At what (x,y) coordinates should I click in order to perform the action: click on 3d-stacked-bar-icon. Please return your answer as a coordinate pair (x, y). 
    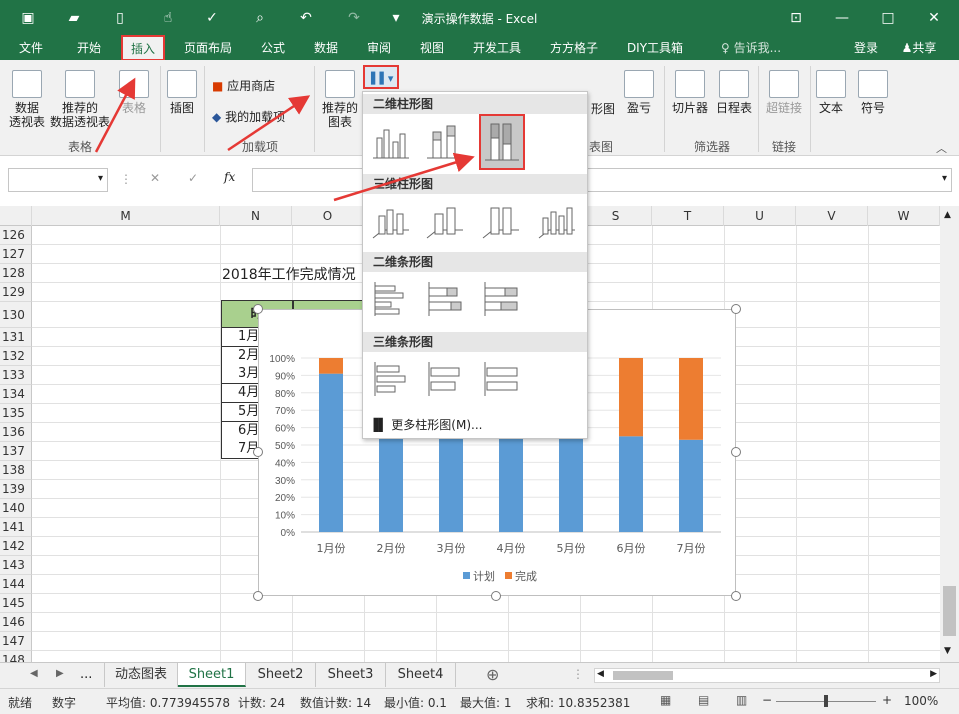
    Looking at the image, I should click on (445, 379).